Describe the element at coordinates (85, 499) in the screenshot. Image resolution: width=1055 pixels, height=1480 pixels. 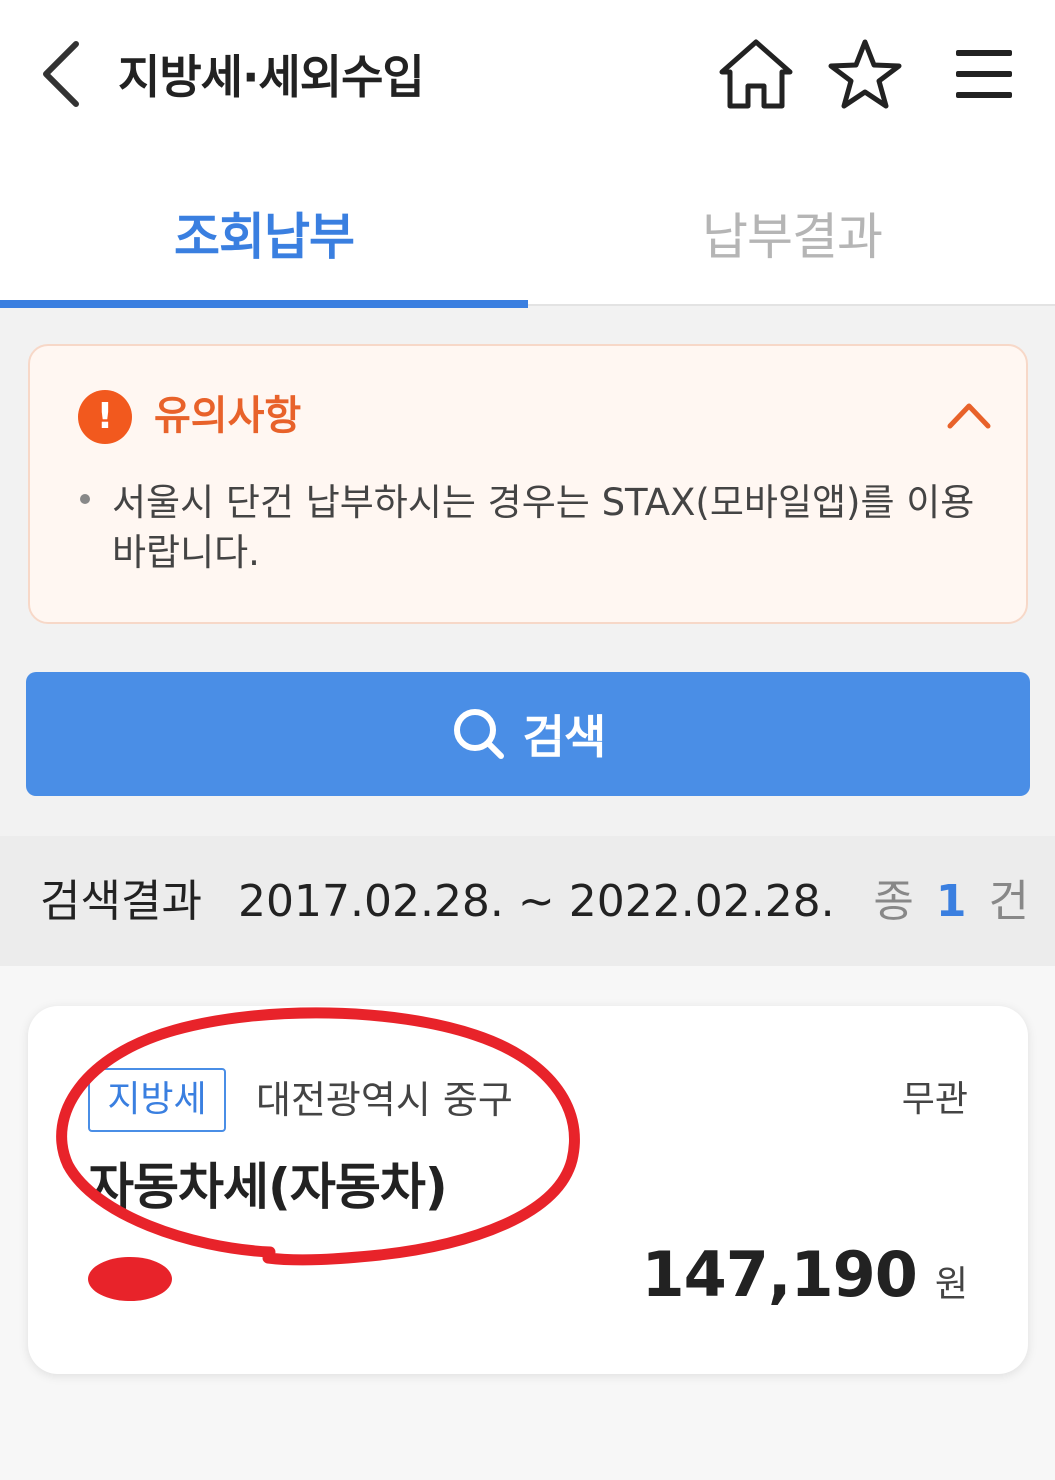
I see `bullet-icon` at that location.